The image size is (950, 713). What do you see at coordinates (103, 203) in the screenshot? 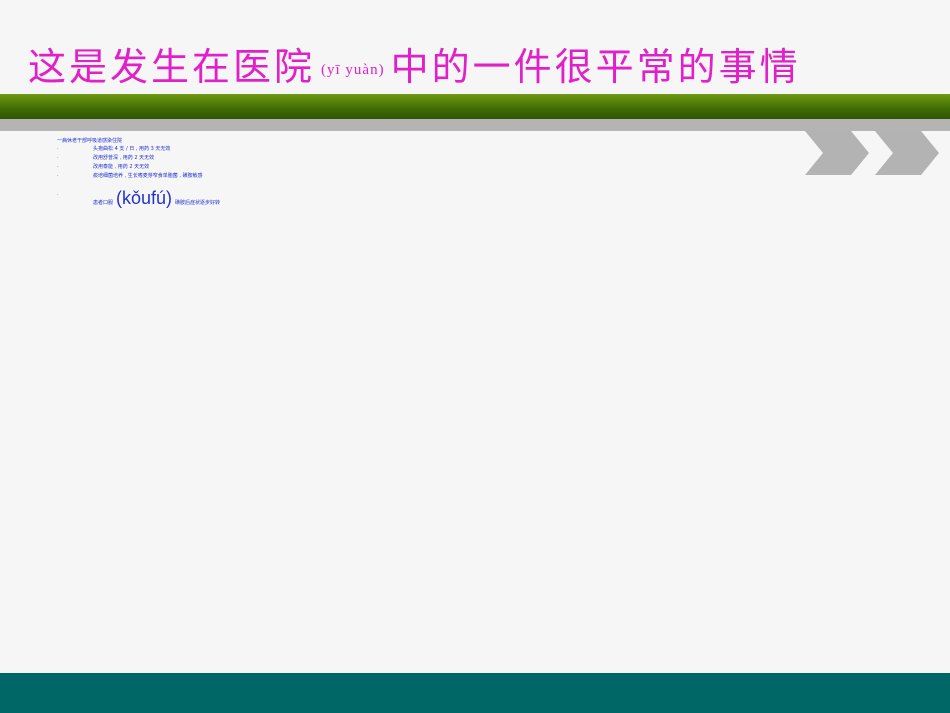
I see `last-item-pre: 患者口服` at bounding box center [103, 203].